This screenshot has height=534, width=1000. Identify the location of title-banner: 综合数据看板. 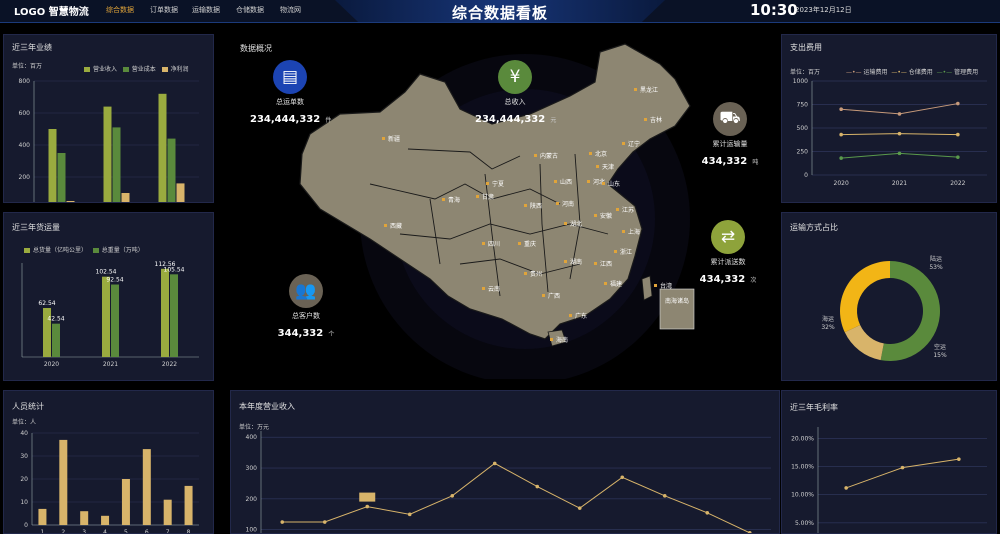
(500, 11).